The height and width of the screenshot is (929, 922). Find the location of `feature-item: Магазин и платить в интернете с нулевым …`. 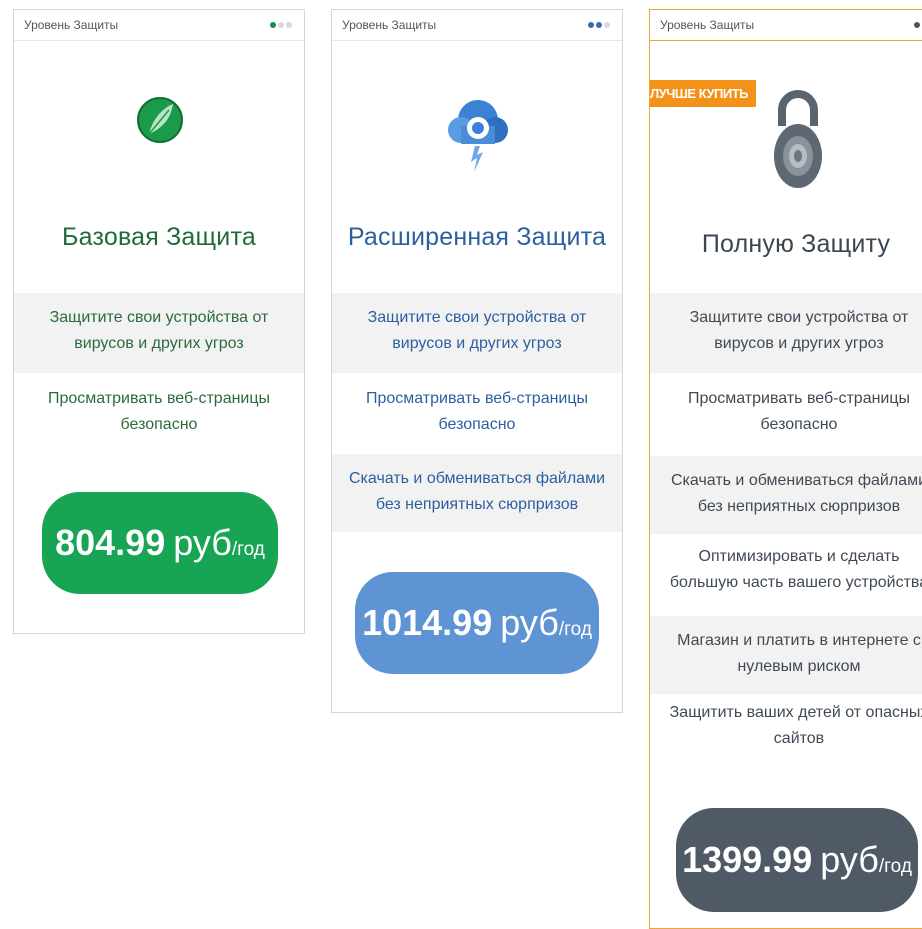

feature-item: Магазин и платить в интернете с нулевым … is located at coordinates (786, 655).